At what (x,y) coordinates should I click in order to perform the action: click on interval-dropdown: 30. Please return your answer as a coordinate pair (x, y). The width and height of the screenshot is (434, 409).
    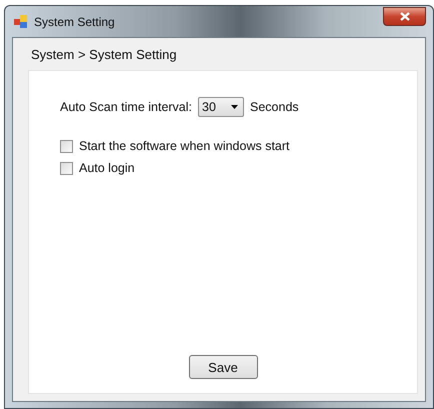
    Looking at the image, I should click on (221, 107).